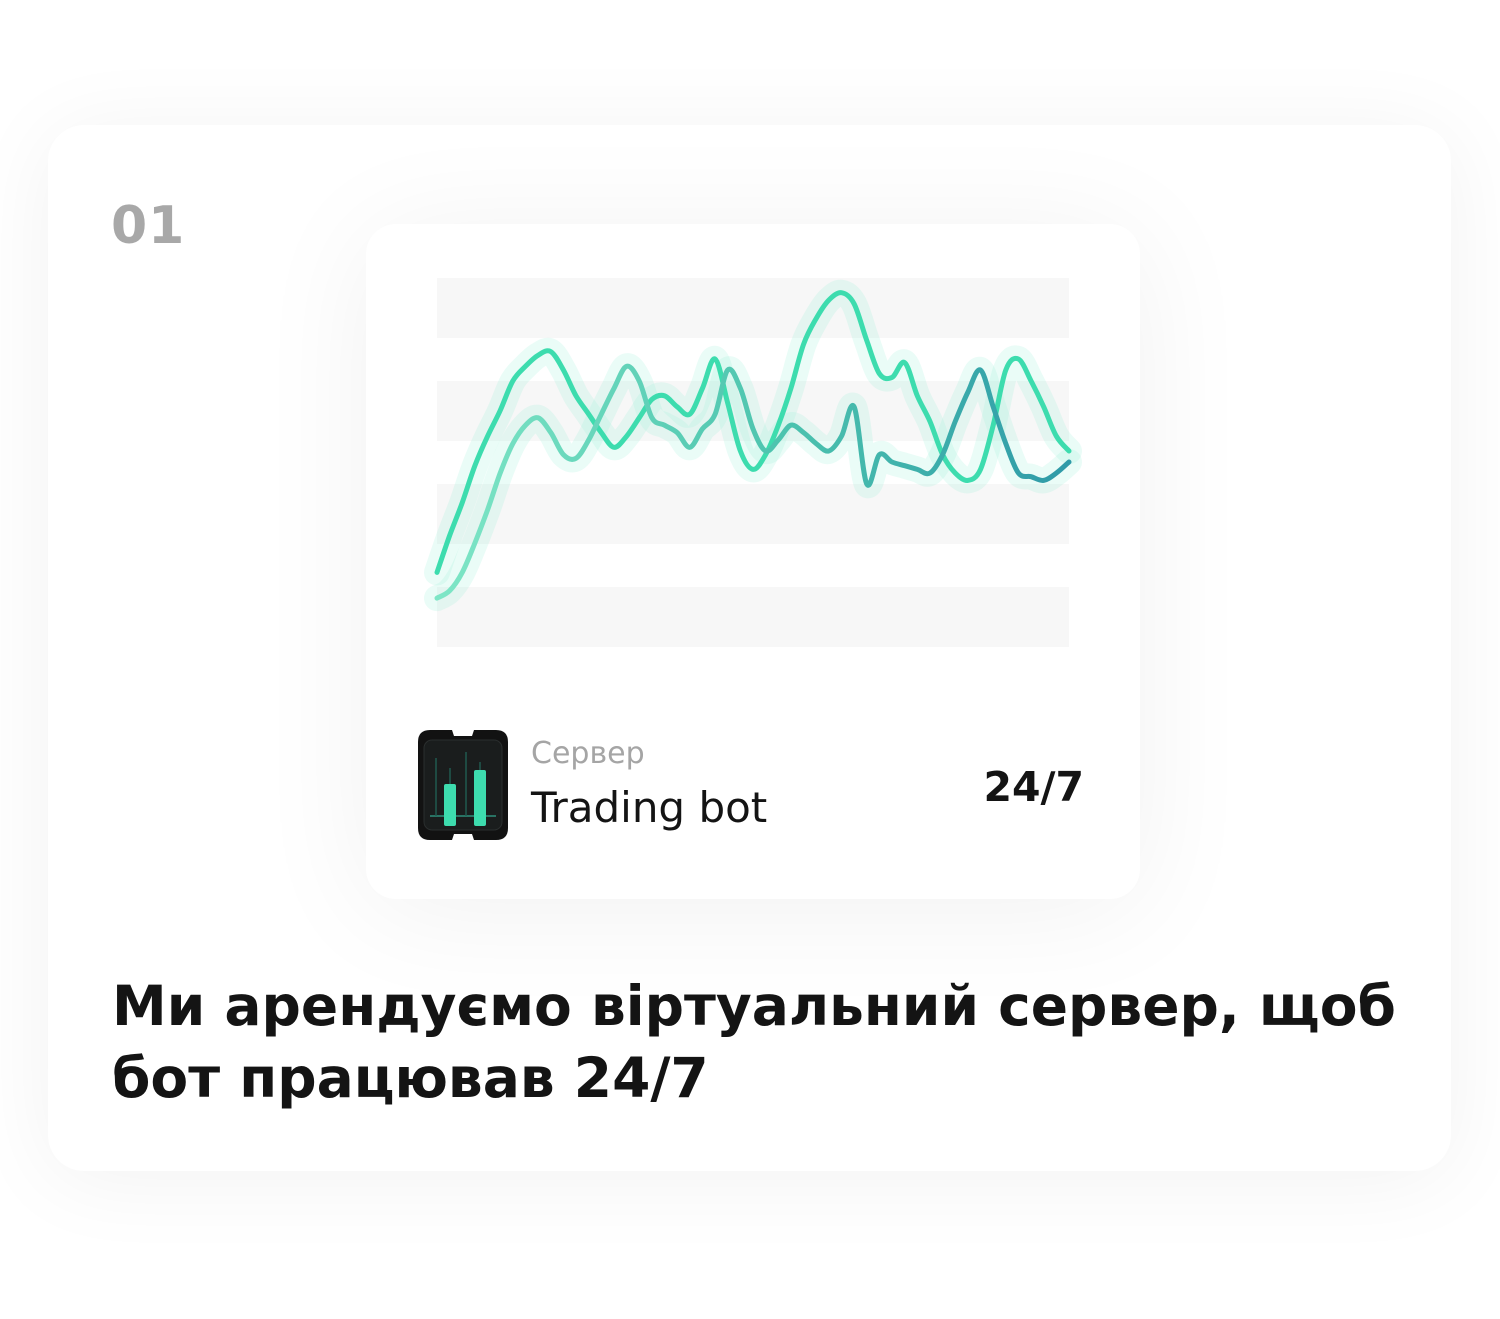 The height and width of the screenshot is (1319, 1500). I want to click on chart-series, so click(753, 445).